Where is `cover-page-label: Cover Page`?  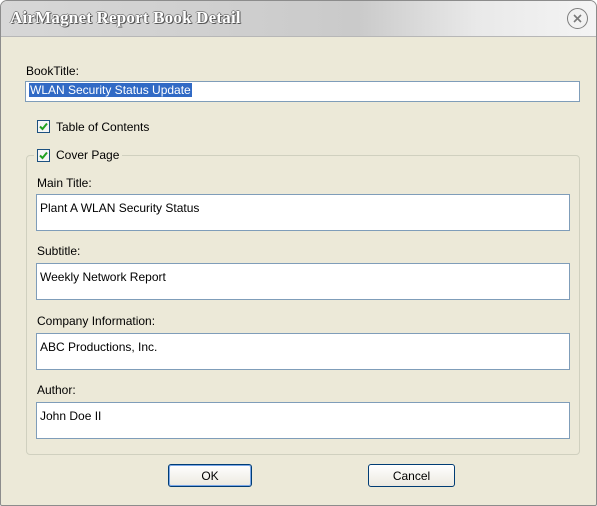
cover-page-label: Cover Page is located at coordinates (88, 155).